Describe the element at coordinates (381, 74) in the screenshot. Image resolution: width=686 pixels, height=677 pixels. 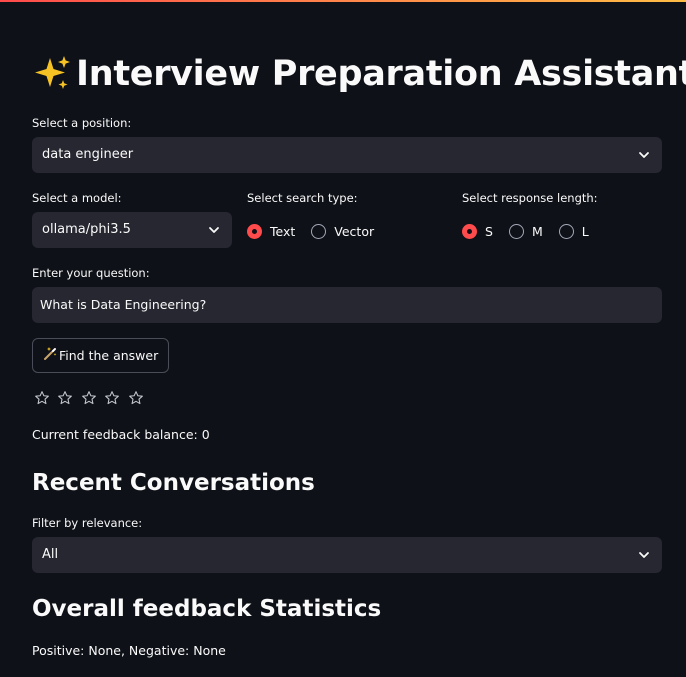
I see `page-title-text: Interview Preparation Assistant` at that location.